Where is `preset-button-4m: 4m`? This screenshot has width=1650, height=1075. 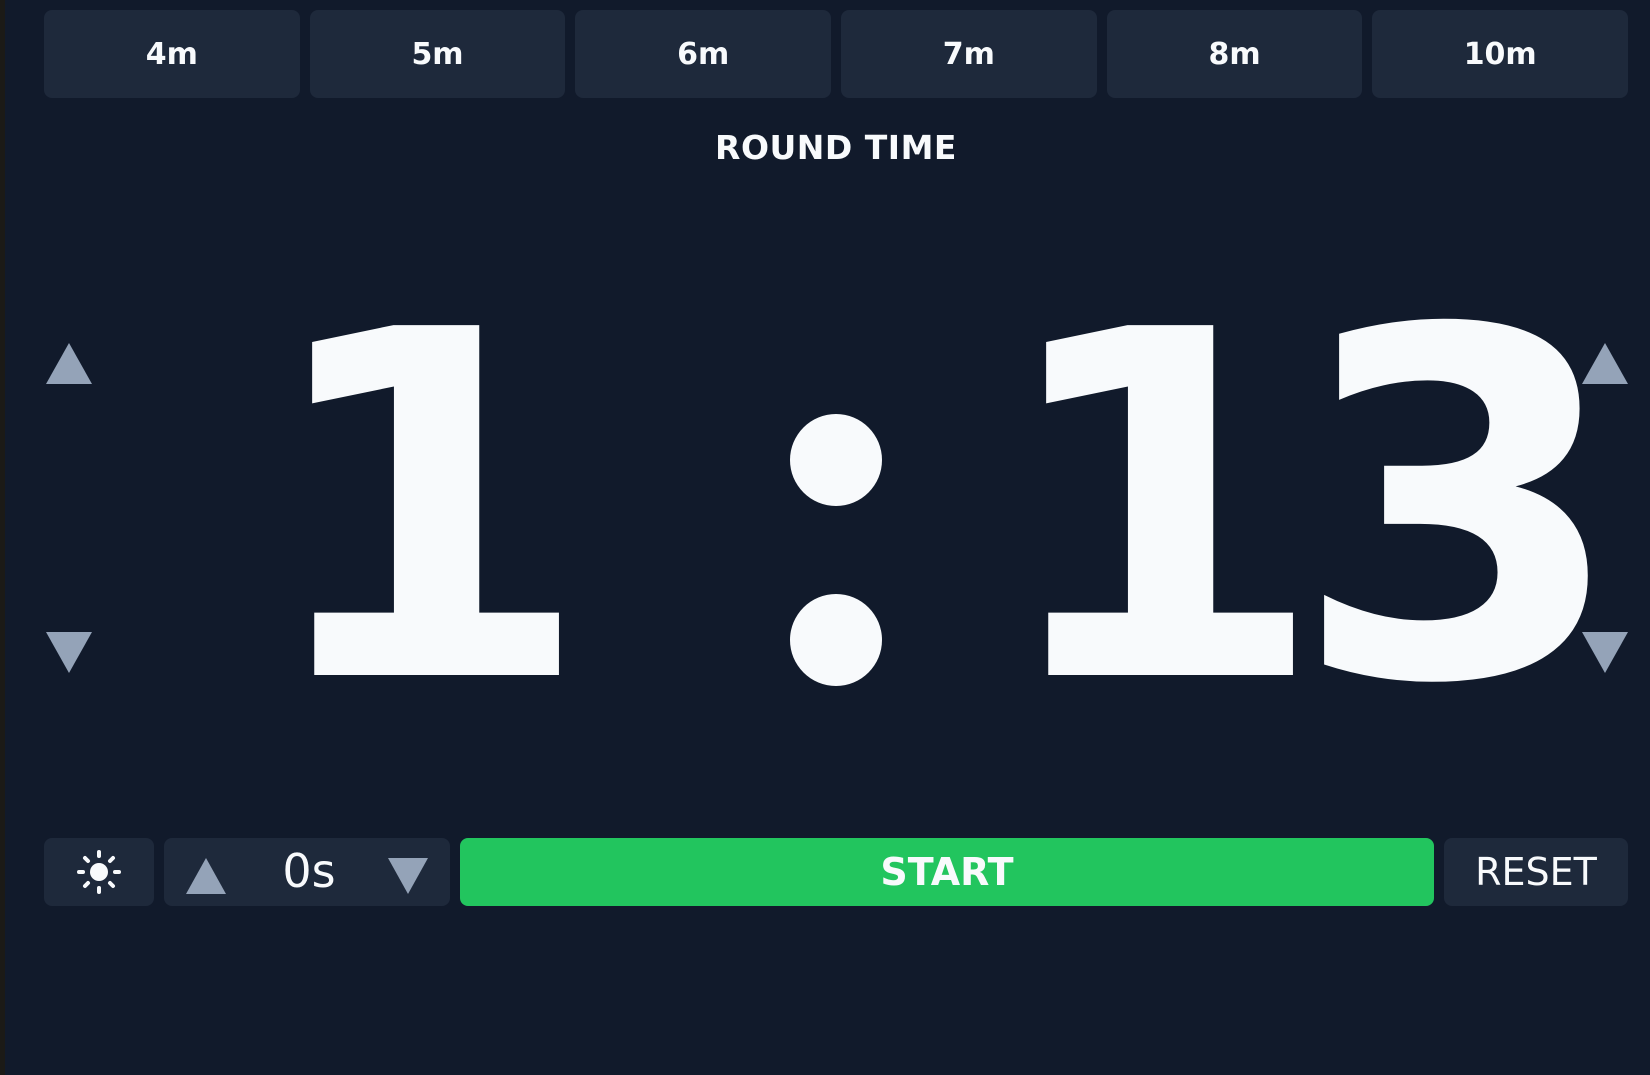 preset-button-4m: 4m is located at coordinates (172, 54).